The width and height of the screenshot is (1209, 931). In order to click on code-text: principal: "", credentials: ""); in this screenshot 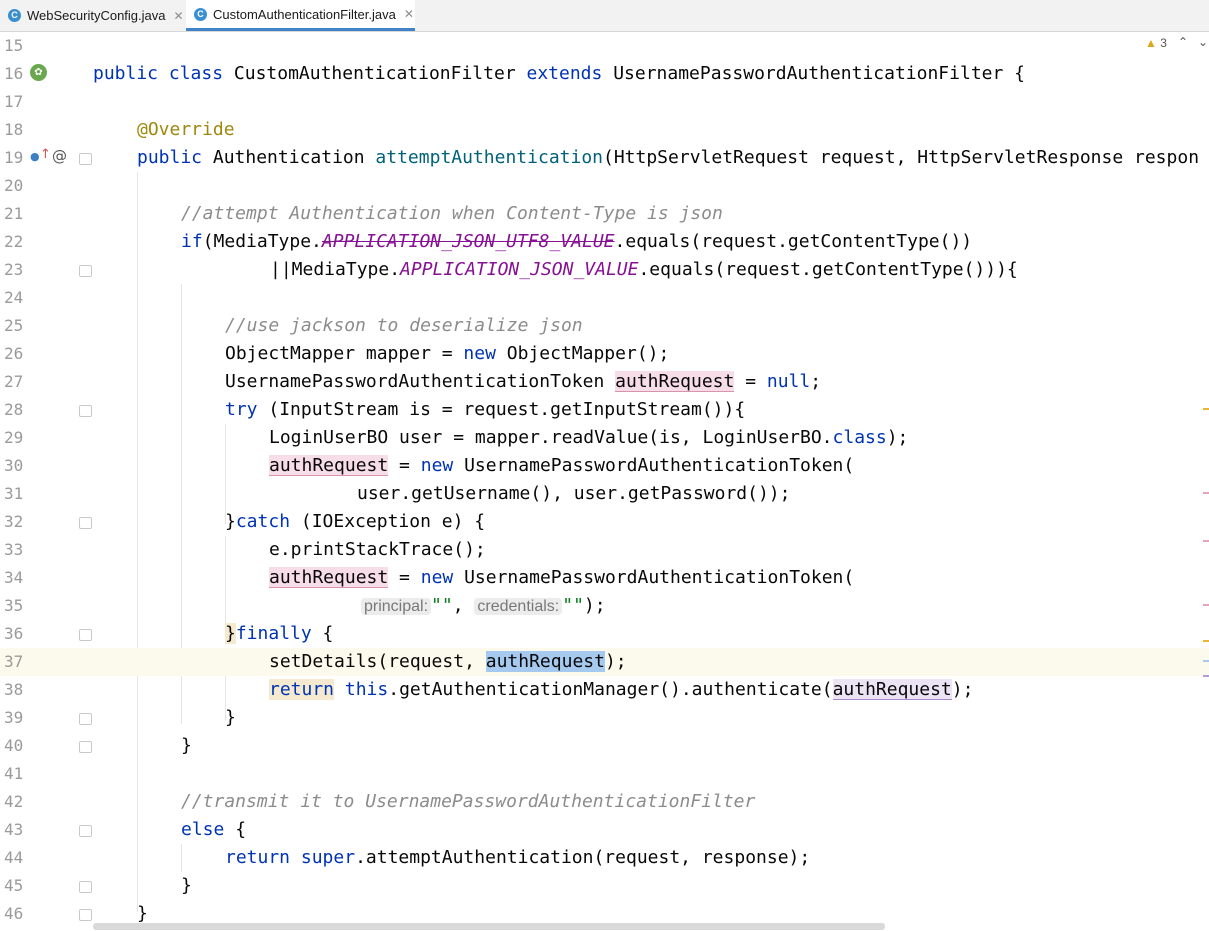, I will do `click(483, 606)`.